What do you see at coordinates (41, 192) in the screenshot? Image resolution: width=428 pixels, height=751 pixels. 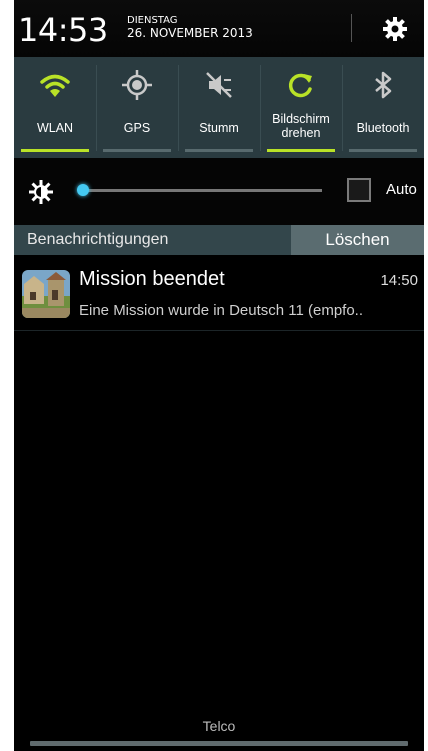 I see `brightness-icon` at bounding box center [41, 192].